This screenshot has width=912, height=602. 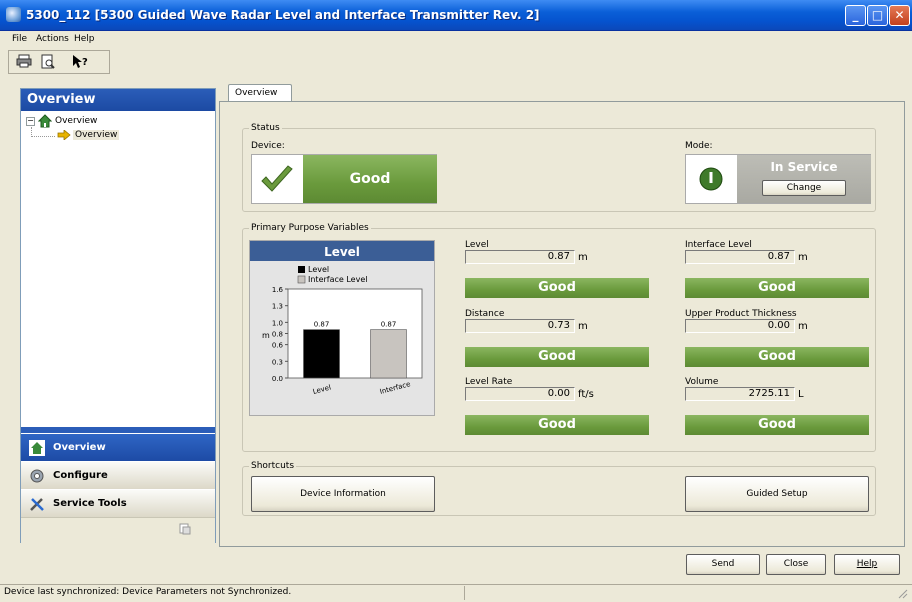 I want to click on interface-level-unit: m, so click(x=803, y=257).